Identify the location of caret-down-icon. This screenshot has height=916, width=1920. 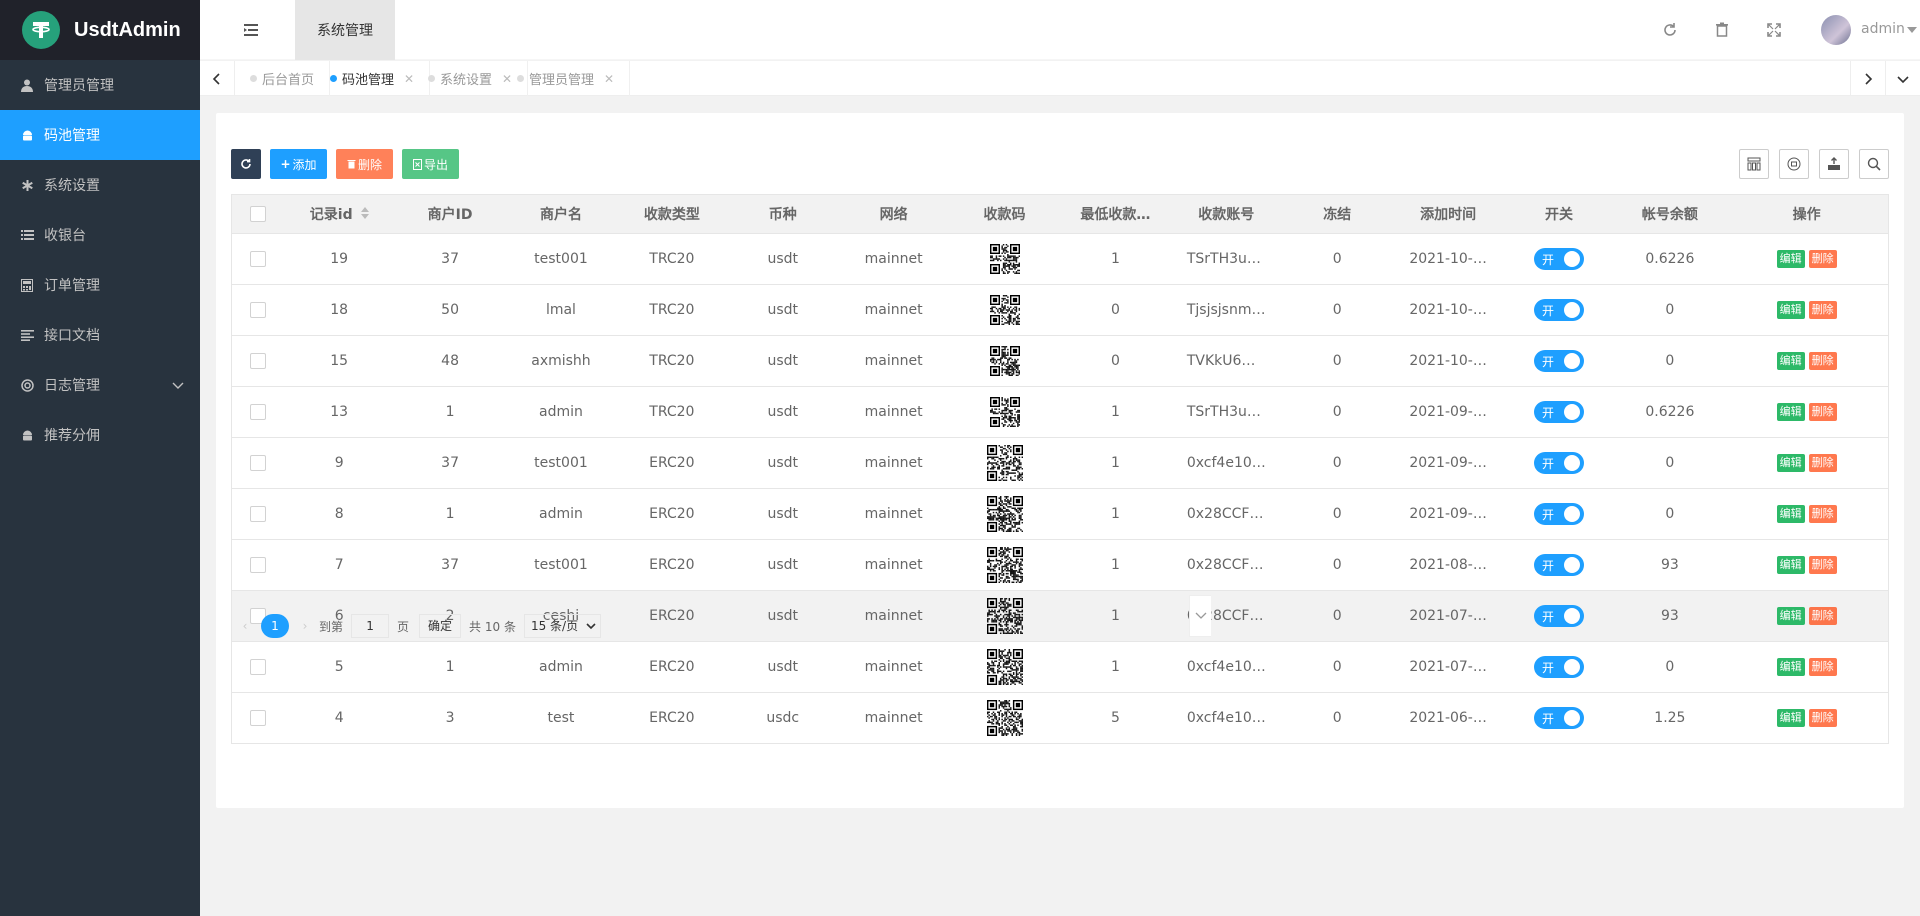
(1912, 30).